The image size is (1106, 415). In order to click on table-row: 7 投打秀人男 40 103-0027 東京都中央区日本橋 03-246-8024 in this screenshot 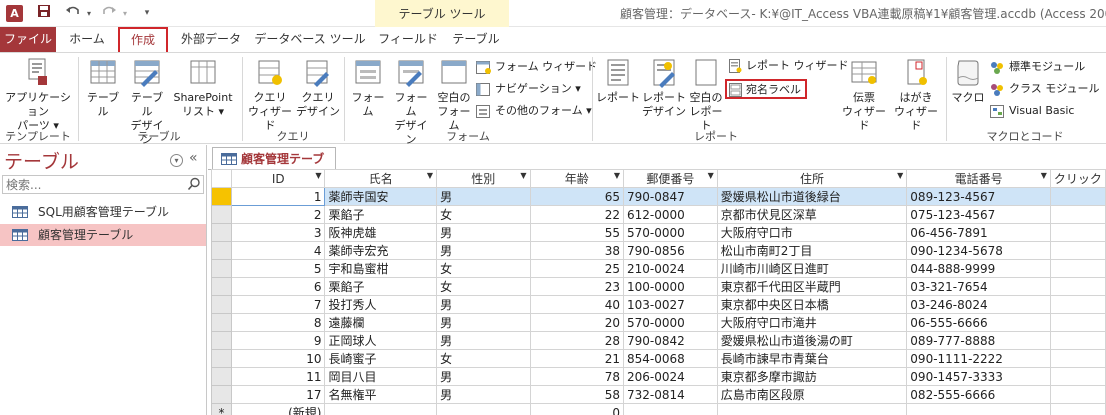, I will do `click(658, 304)`.